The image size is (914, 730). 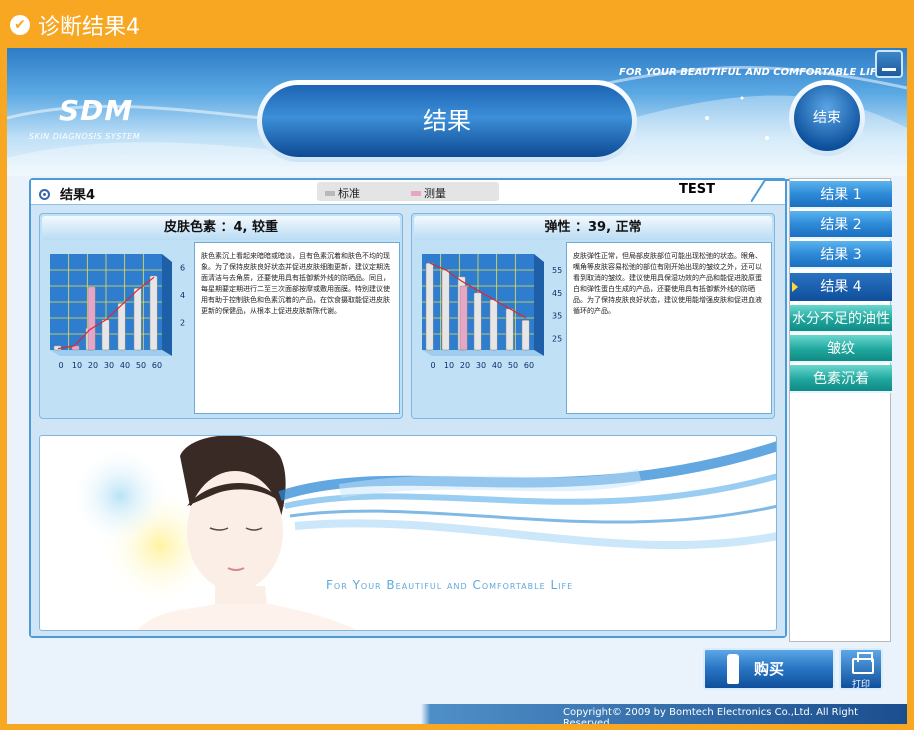 I want to click on elasticity-card-title: 弹性 ：39, 正常, so click(x=593, y=228).